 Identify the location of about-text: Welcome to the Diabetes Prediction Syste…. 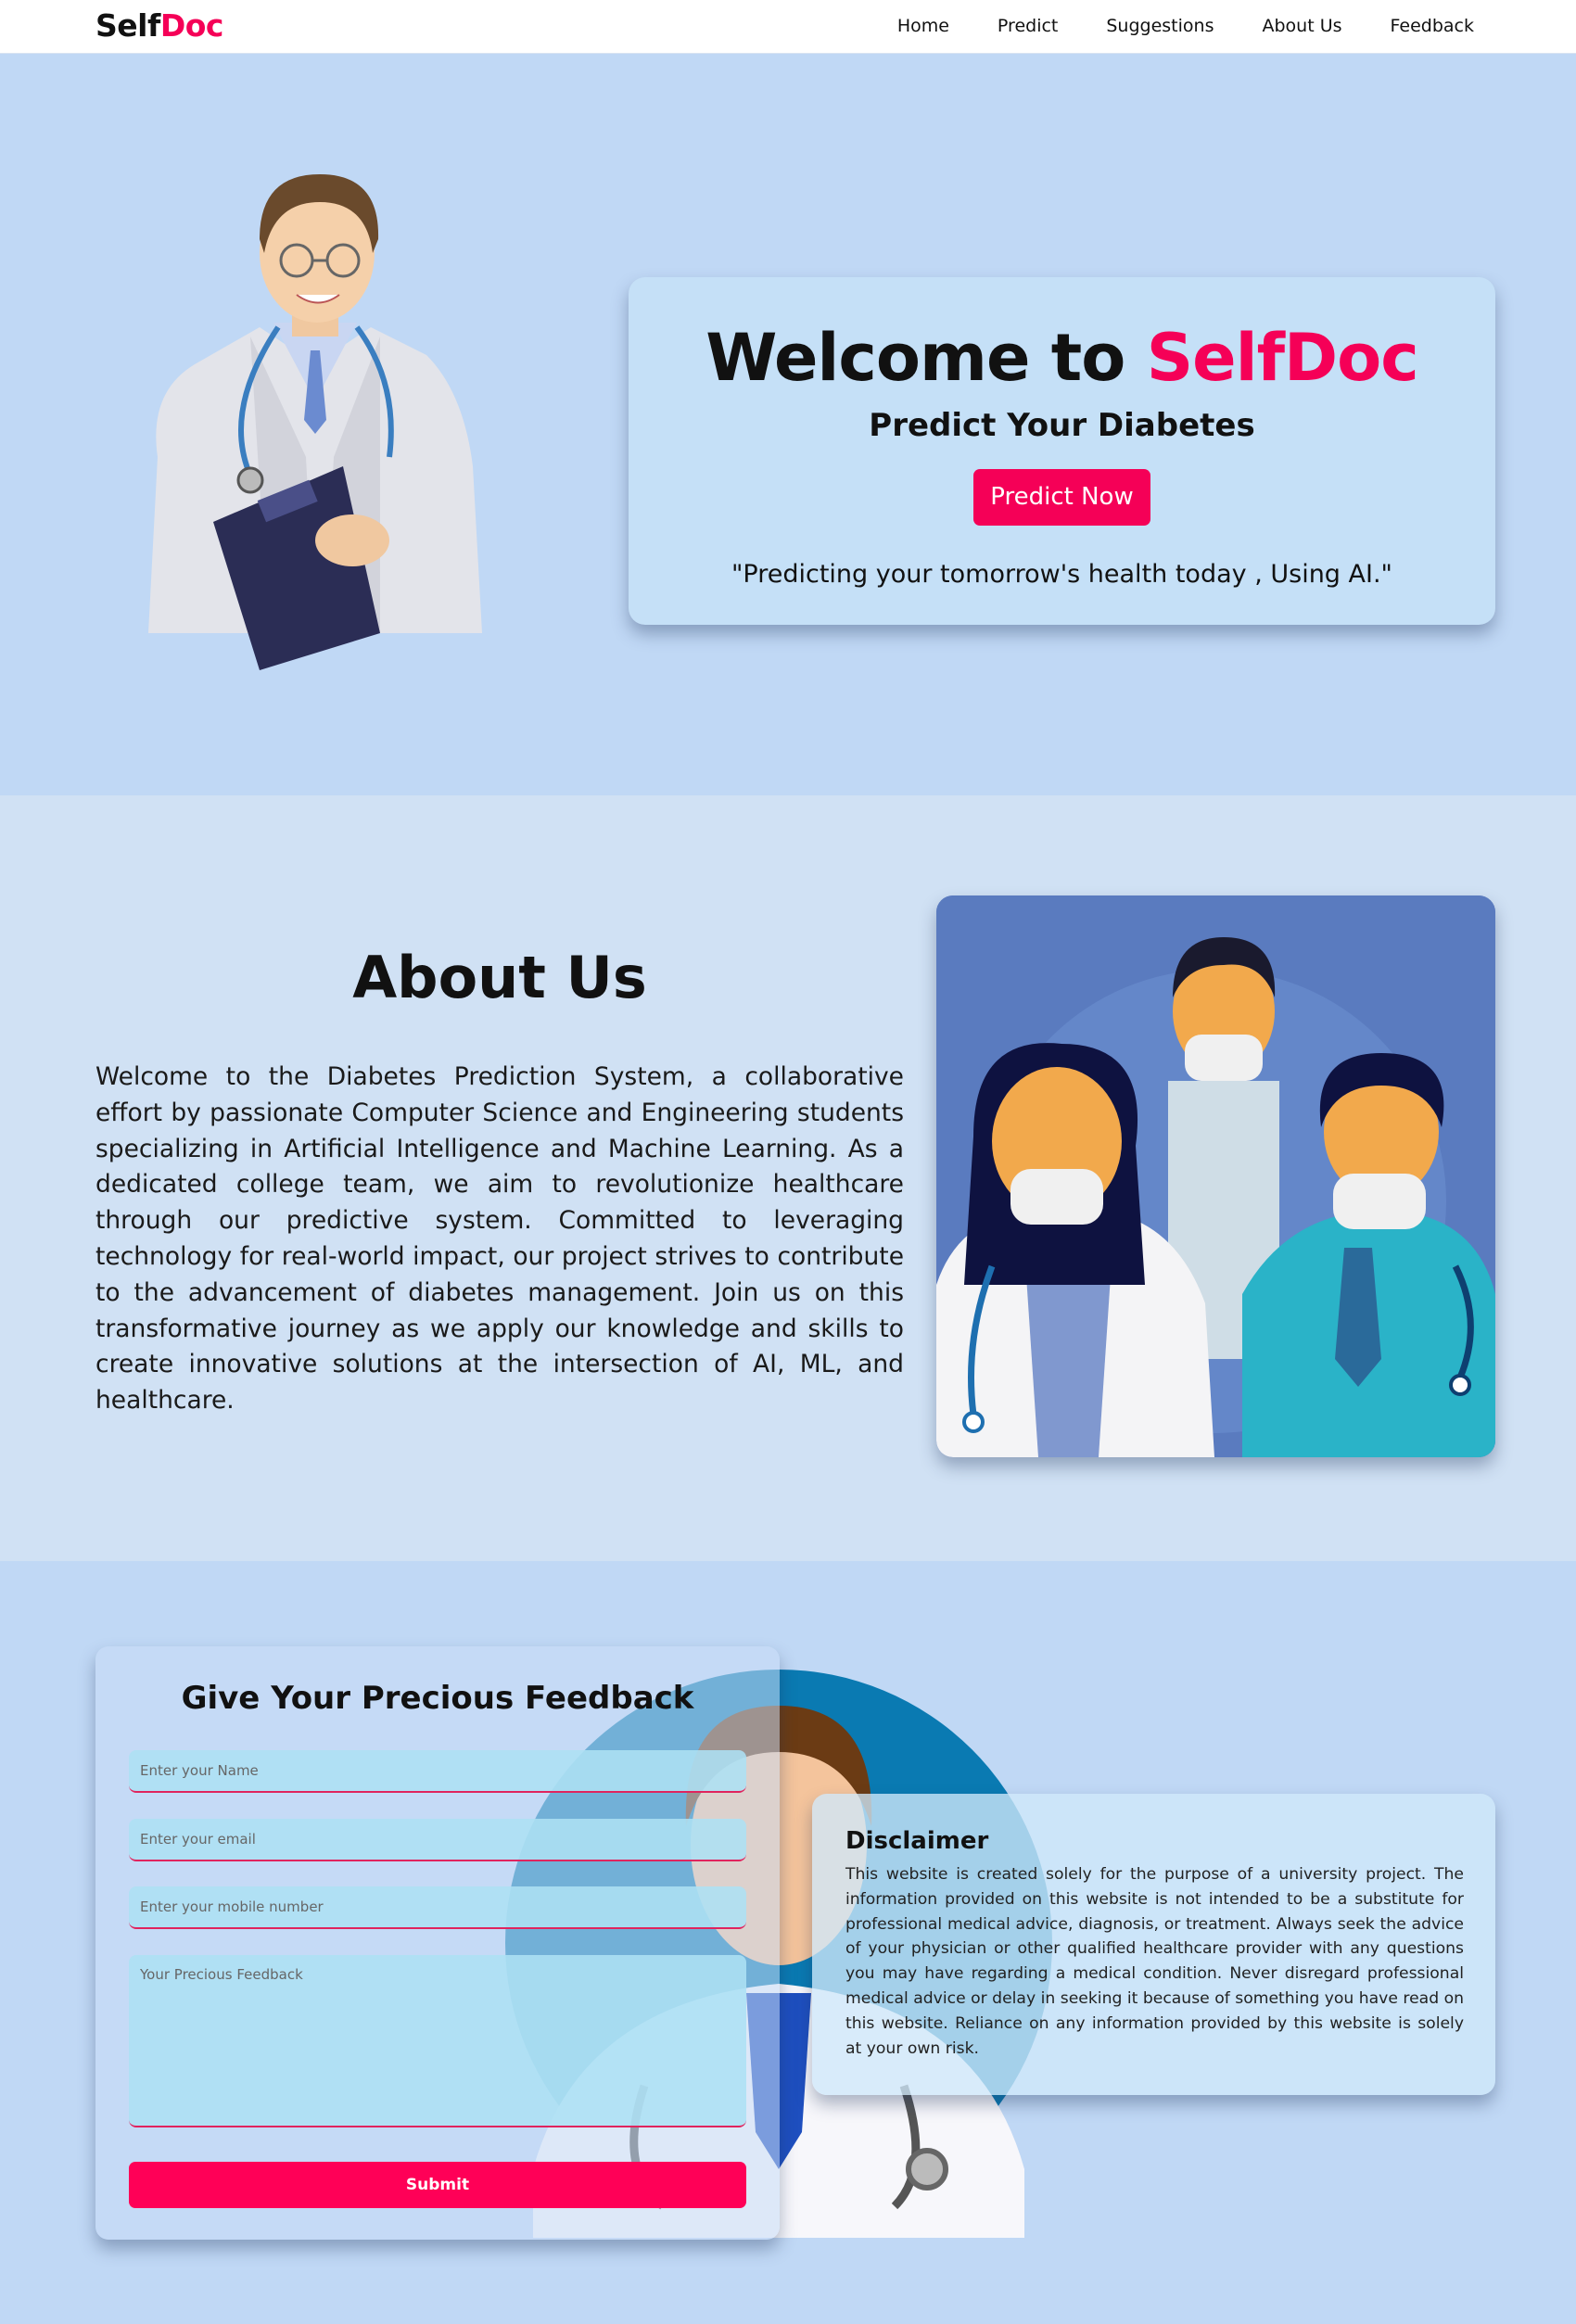
(499, 1239).